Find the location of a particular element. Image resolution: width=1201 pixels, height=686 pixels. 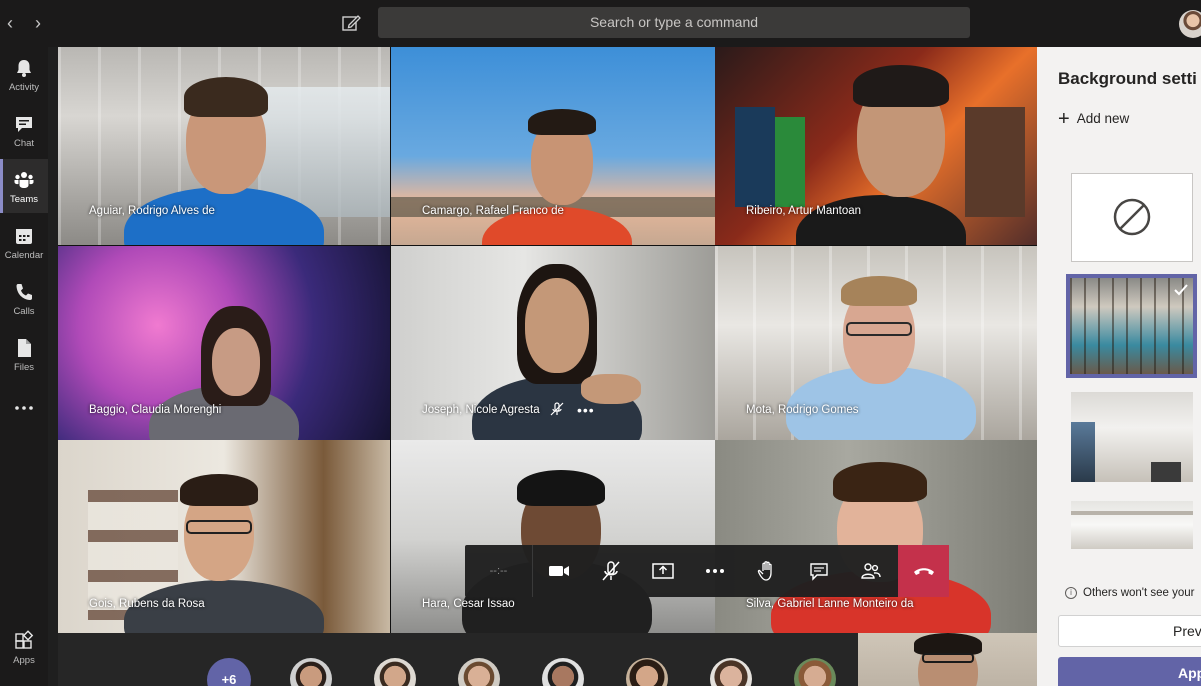

participant-more-button: ••• is located at coordinates (586, 410).